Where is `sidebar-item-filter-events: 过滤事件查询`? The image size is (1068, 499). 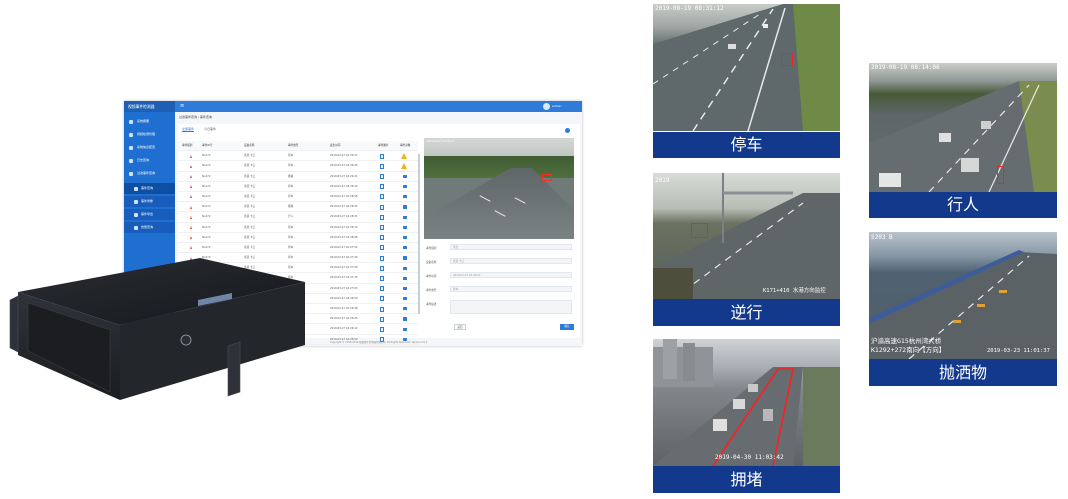
sidebar-item-filter-events: 过滤事件查询 is located at coordinates (149, 173).